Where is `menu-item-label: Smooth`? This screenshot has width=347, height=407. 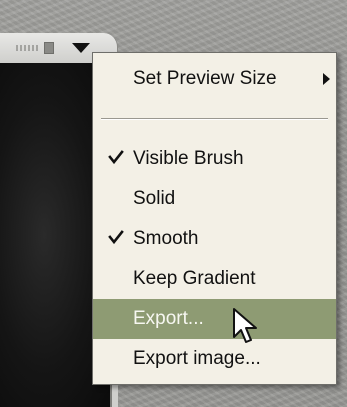
menu-item-label: Smooth is located at coordinates (166, 238).